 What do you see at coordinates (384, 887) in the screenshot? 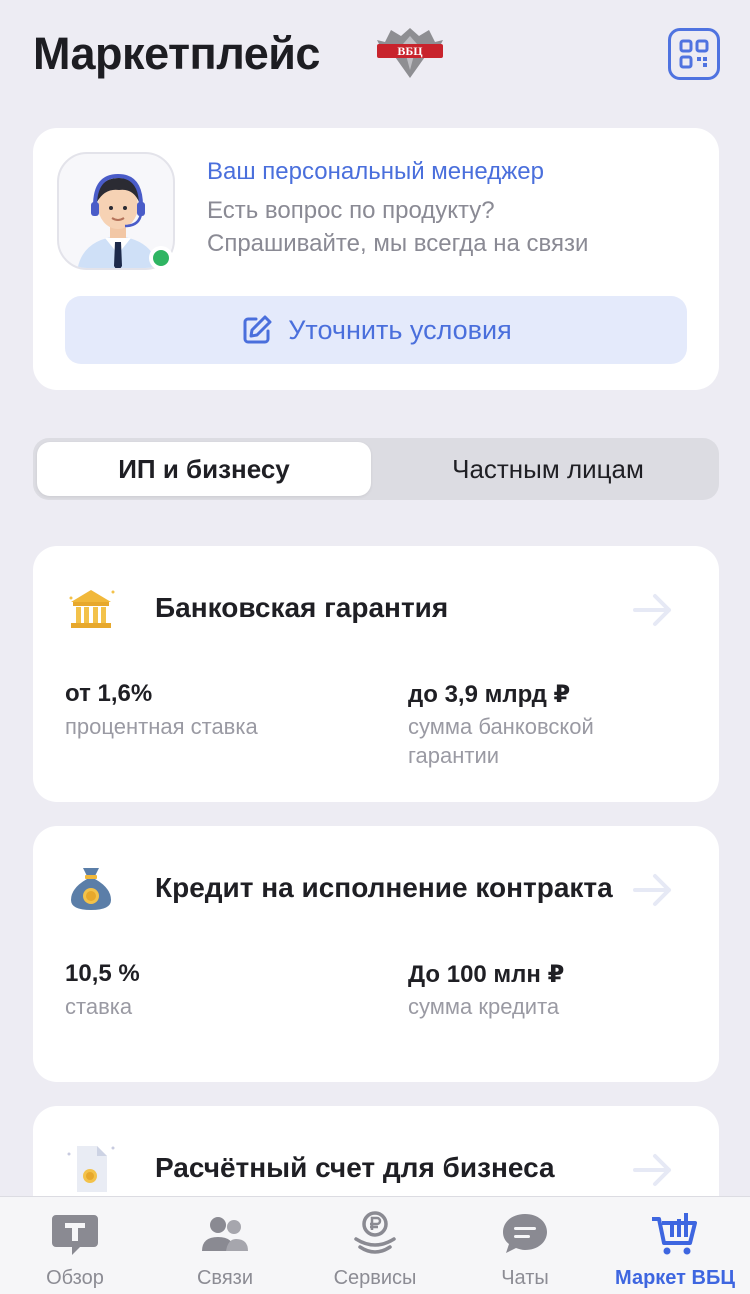
I see `product-title: Кредит на исполнение контракта` at bounding box center [384, 887].